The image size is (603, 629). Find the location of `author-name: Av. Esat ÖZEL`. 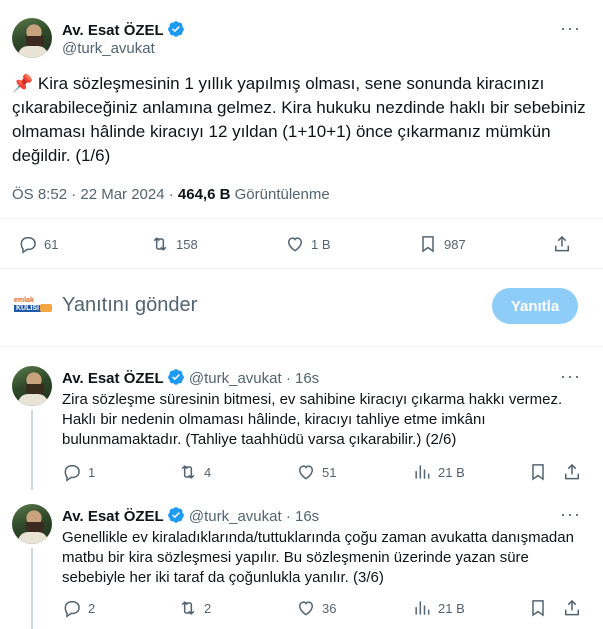

author-name: Av. Esat ÖZEL is located at coordinates (113, 30).